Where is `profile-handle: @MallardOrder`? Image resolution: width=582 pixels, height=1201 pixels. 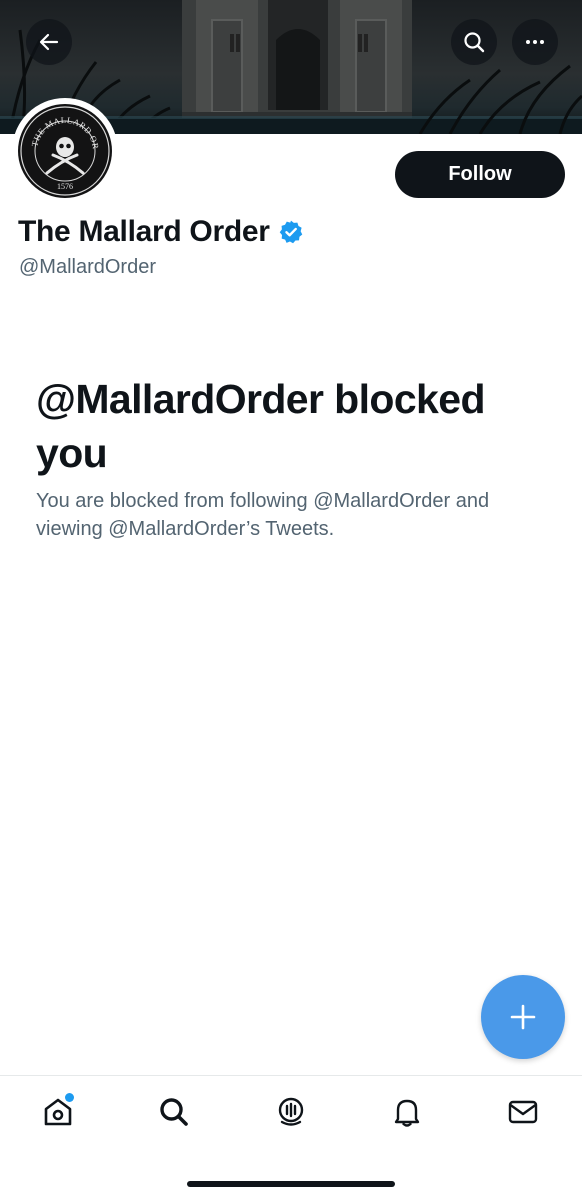 profile-handle: @MallardOrder is located at coordinates (88, 267).